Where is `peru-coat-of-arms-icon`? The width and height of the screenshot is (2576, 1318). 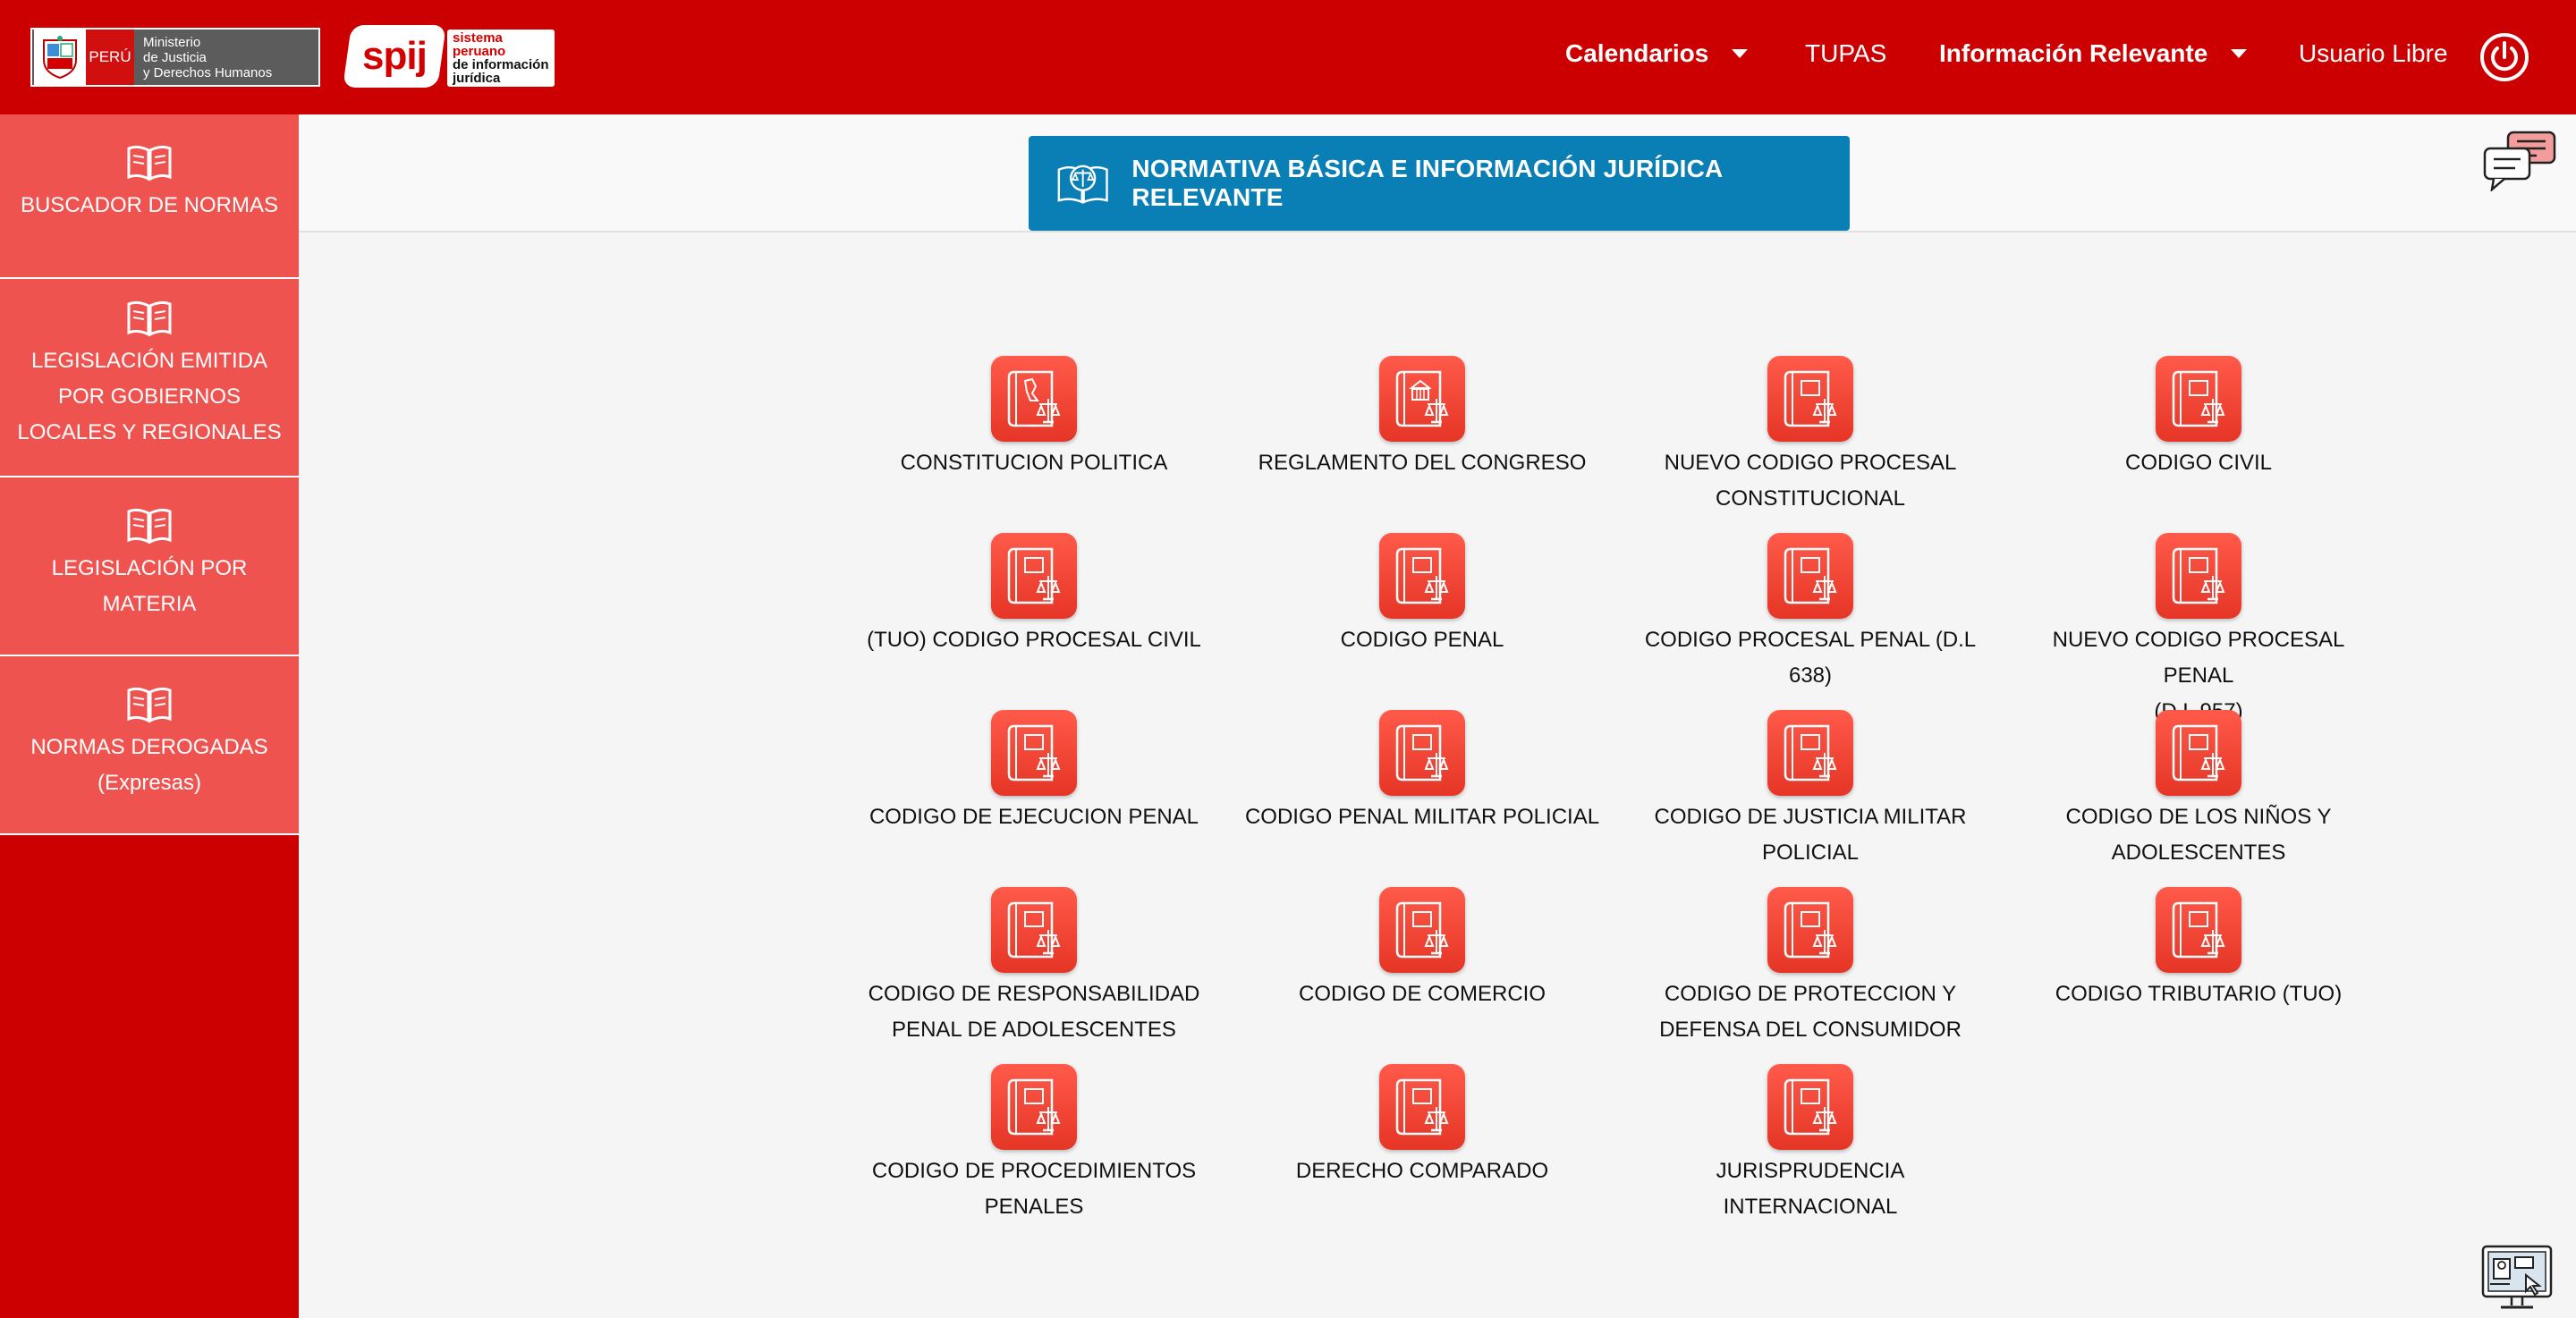 peru-coat-of-arms-icon is located at coordinates (60, 57).